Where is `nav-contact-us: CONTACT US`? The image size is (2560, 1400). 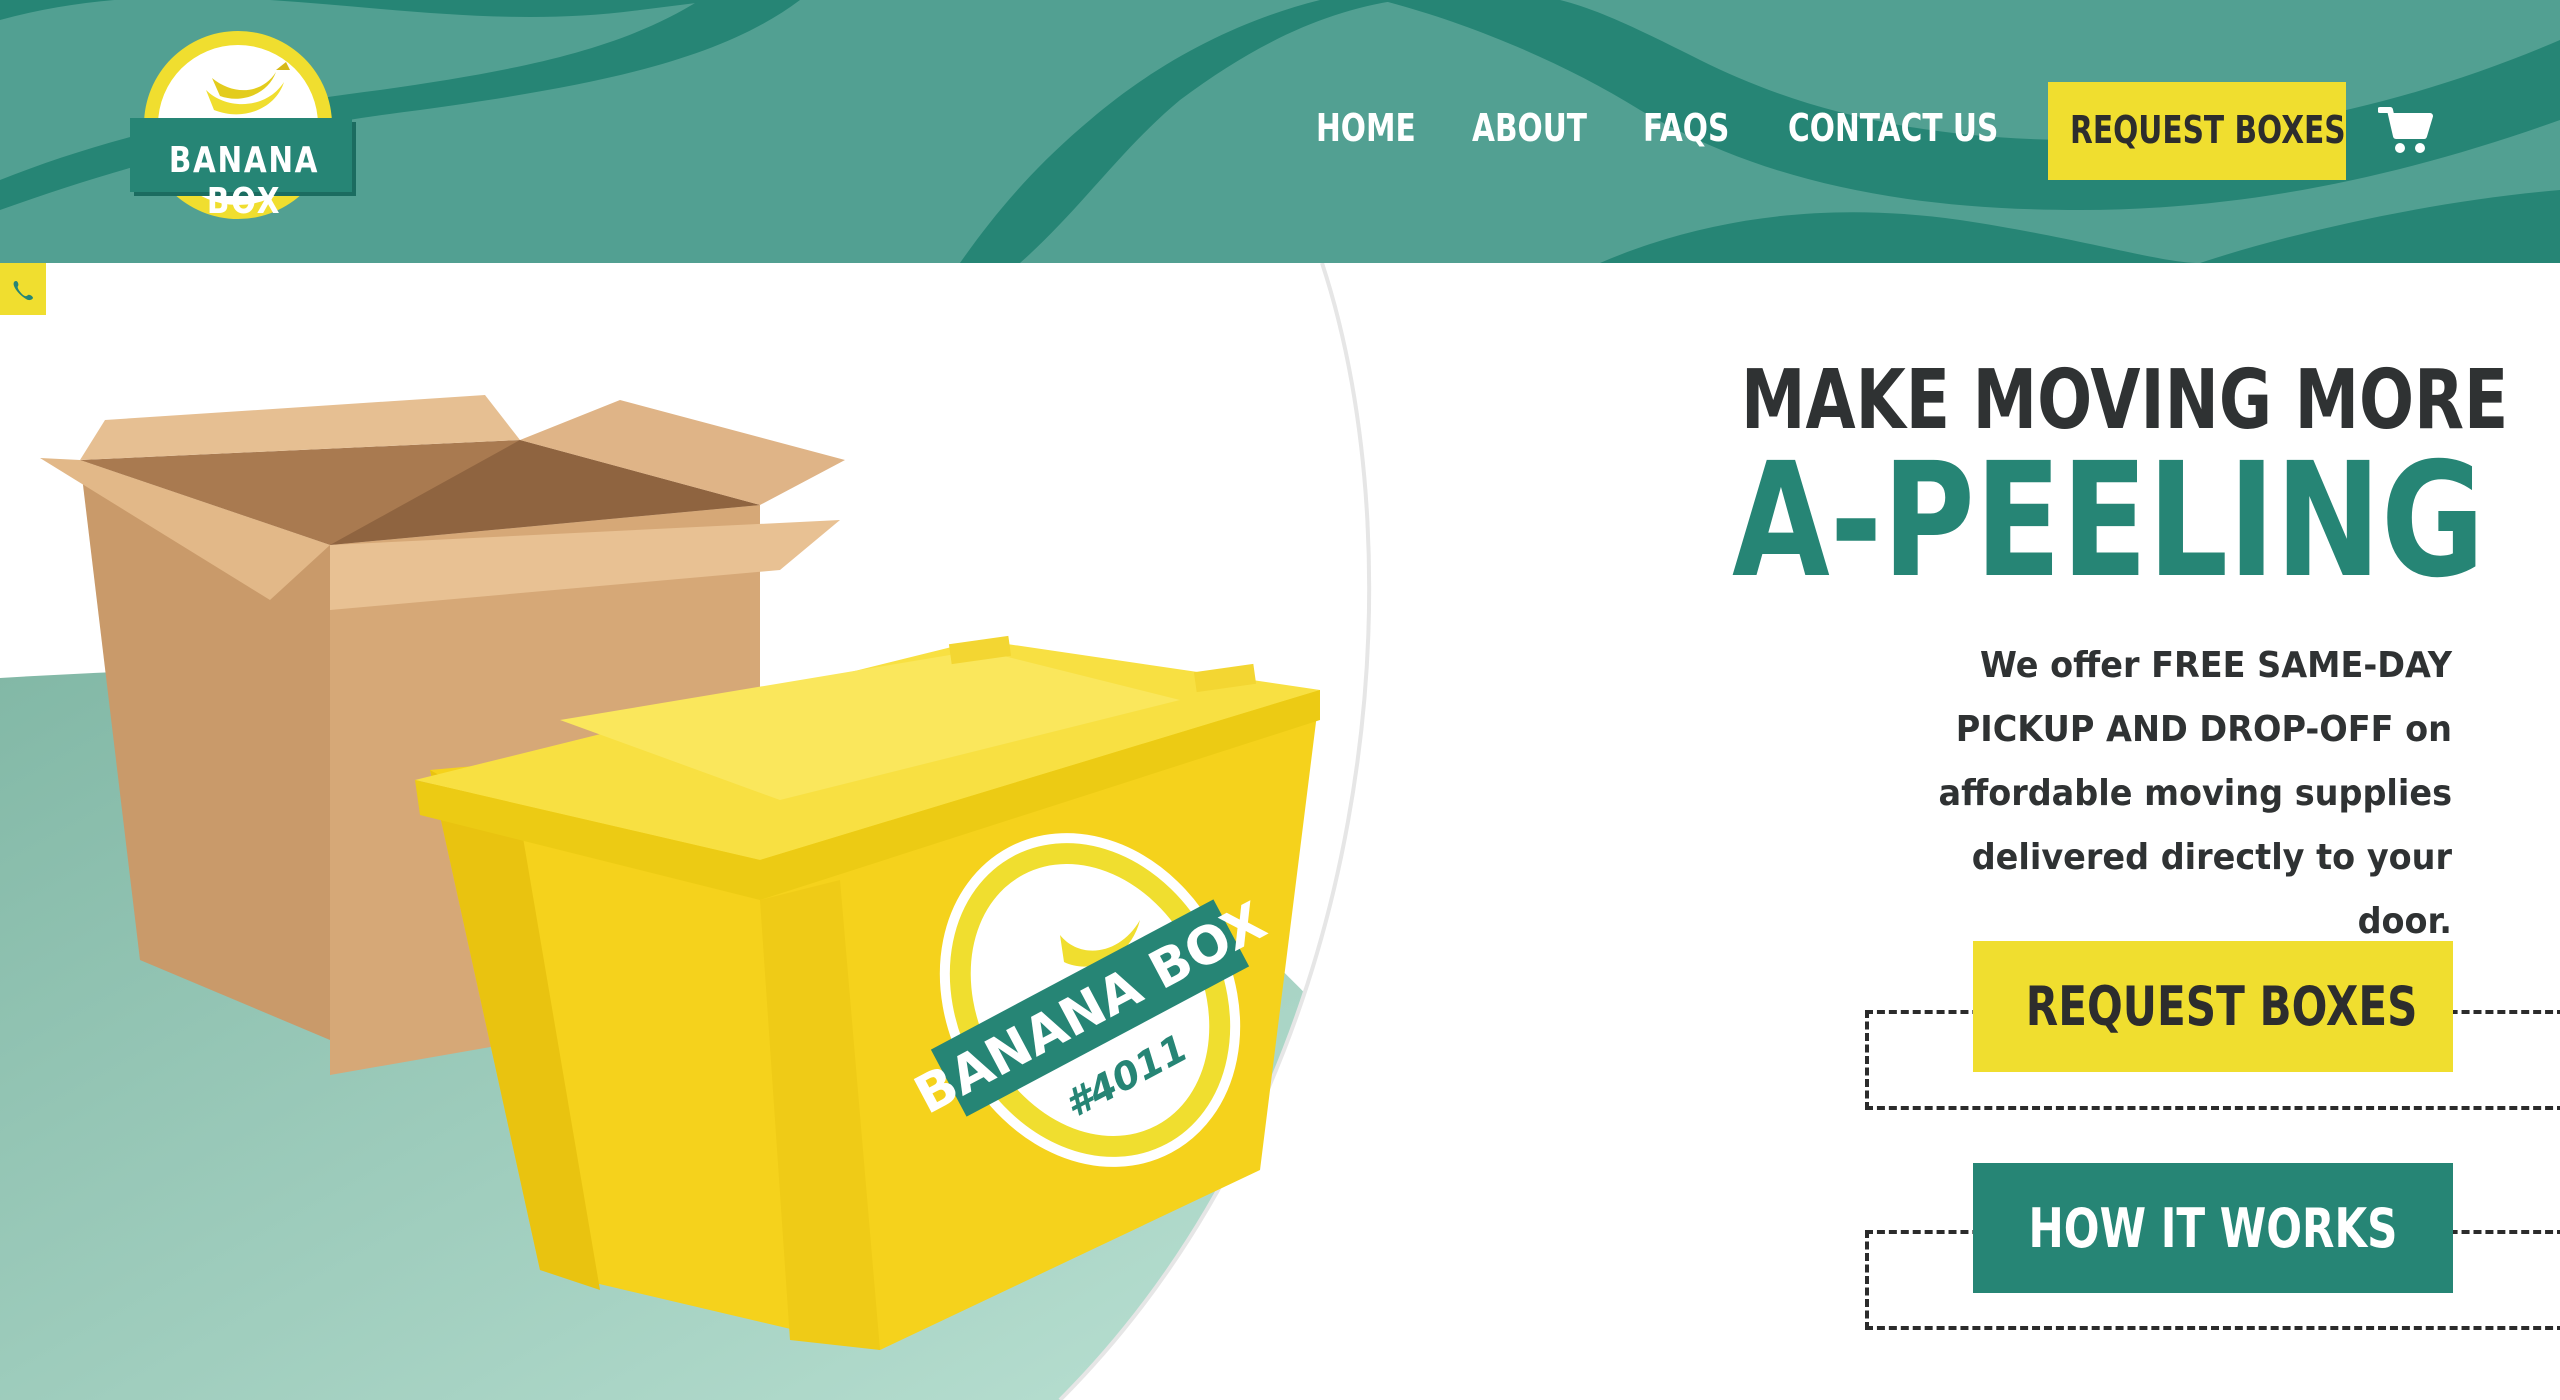
nav-contact-us: CONTACT US is located at coordinates (1893, 128).